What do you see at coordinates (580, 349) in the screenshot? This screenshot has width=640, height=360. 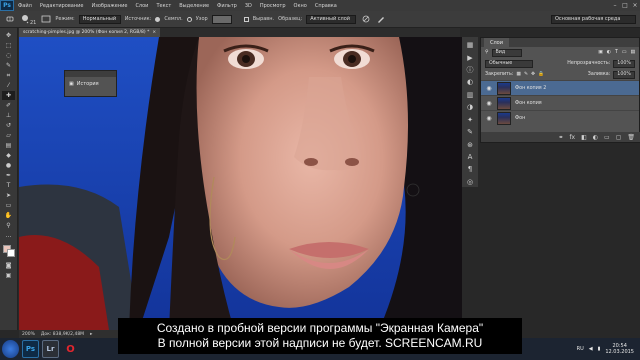 I see `language-indicator: RU` at bounding box center [580, 349].